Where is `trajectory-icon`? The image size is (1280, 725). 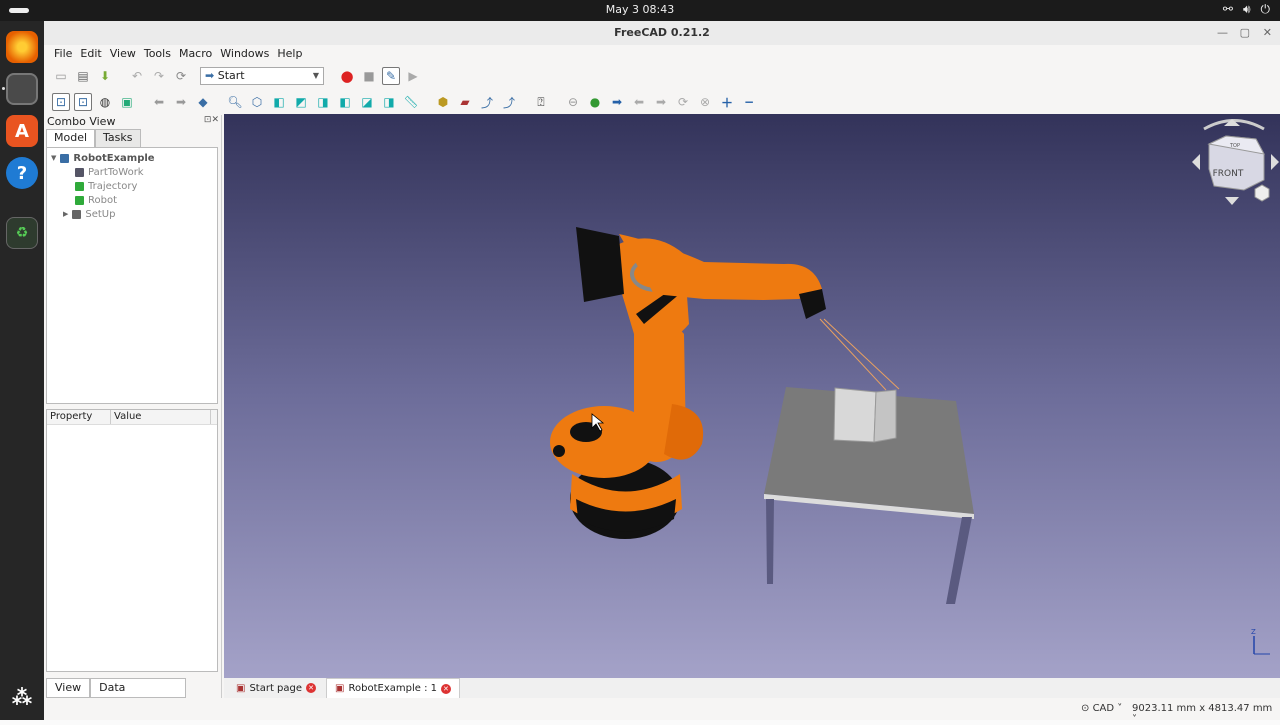 trajectory-icon is located at coordinates (79, 186).